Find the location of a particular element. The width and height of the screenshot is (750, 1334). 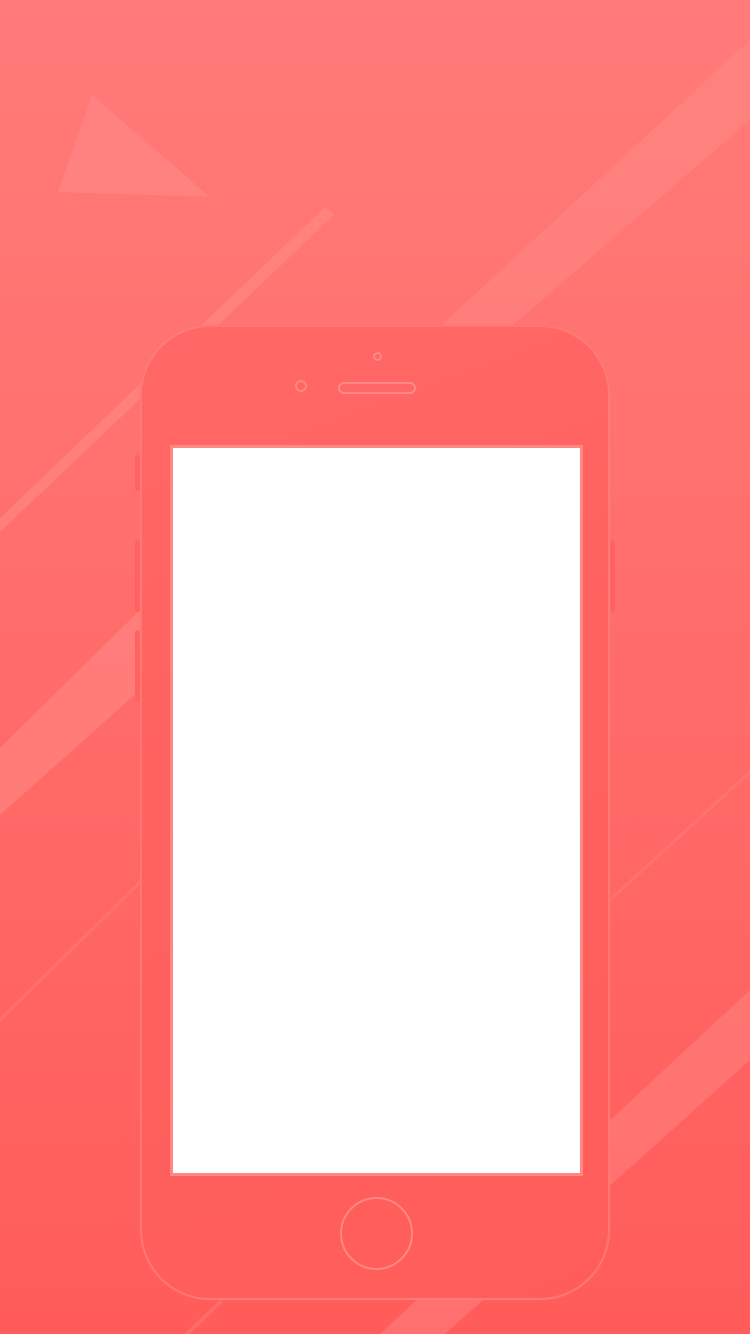

proximity-sensor-icon is located at coordinates (377, 356).